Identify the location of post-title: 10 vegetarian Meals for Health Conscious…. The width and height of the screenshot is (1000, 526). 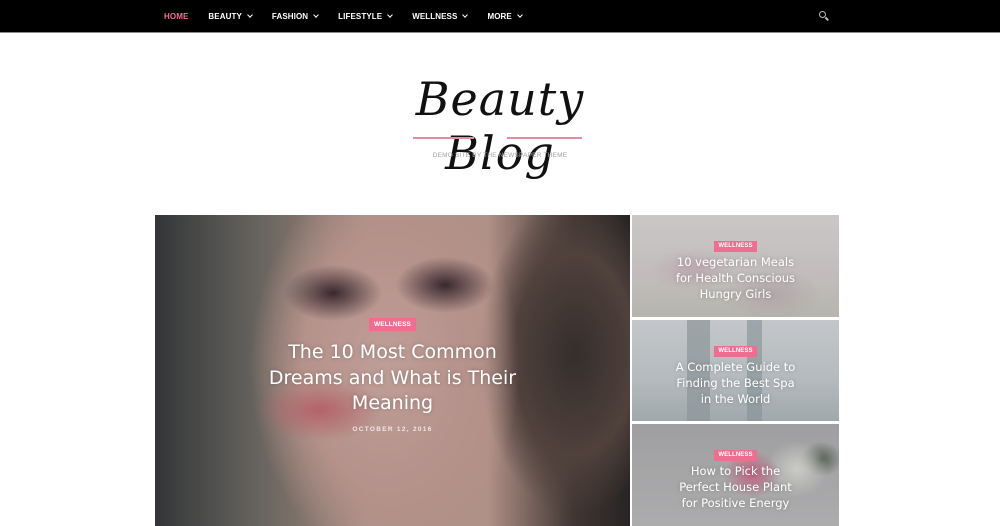
(736, 278).